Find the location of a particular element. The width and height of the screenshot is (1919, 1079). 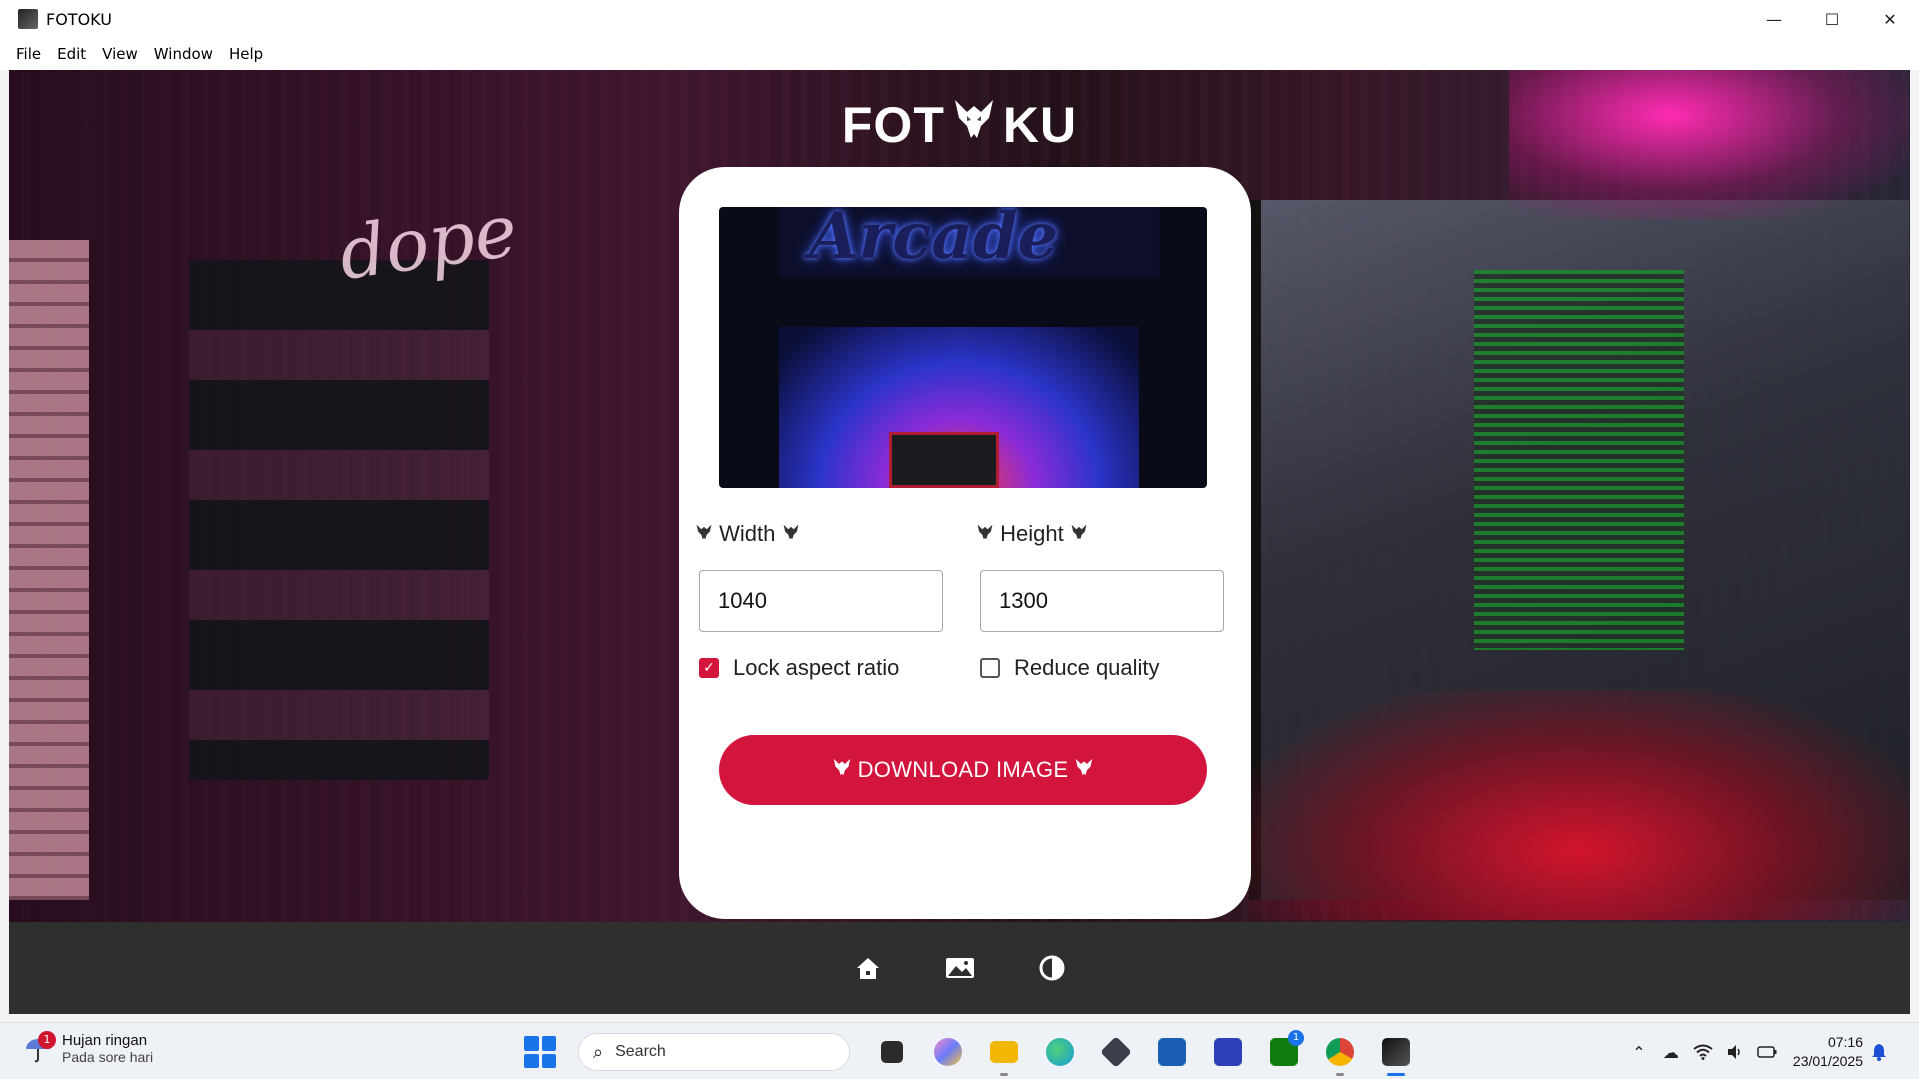

background-photo-blinds is located at coordinates (49, 570).